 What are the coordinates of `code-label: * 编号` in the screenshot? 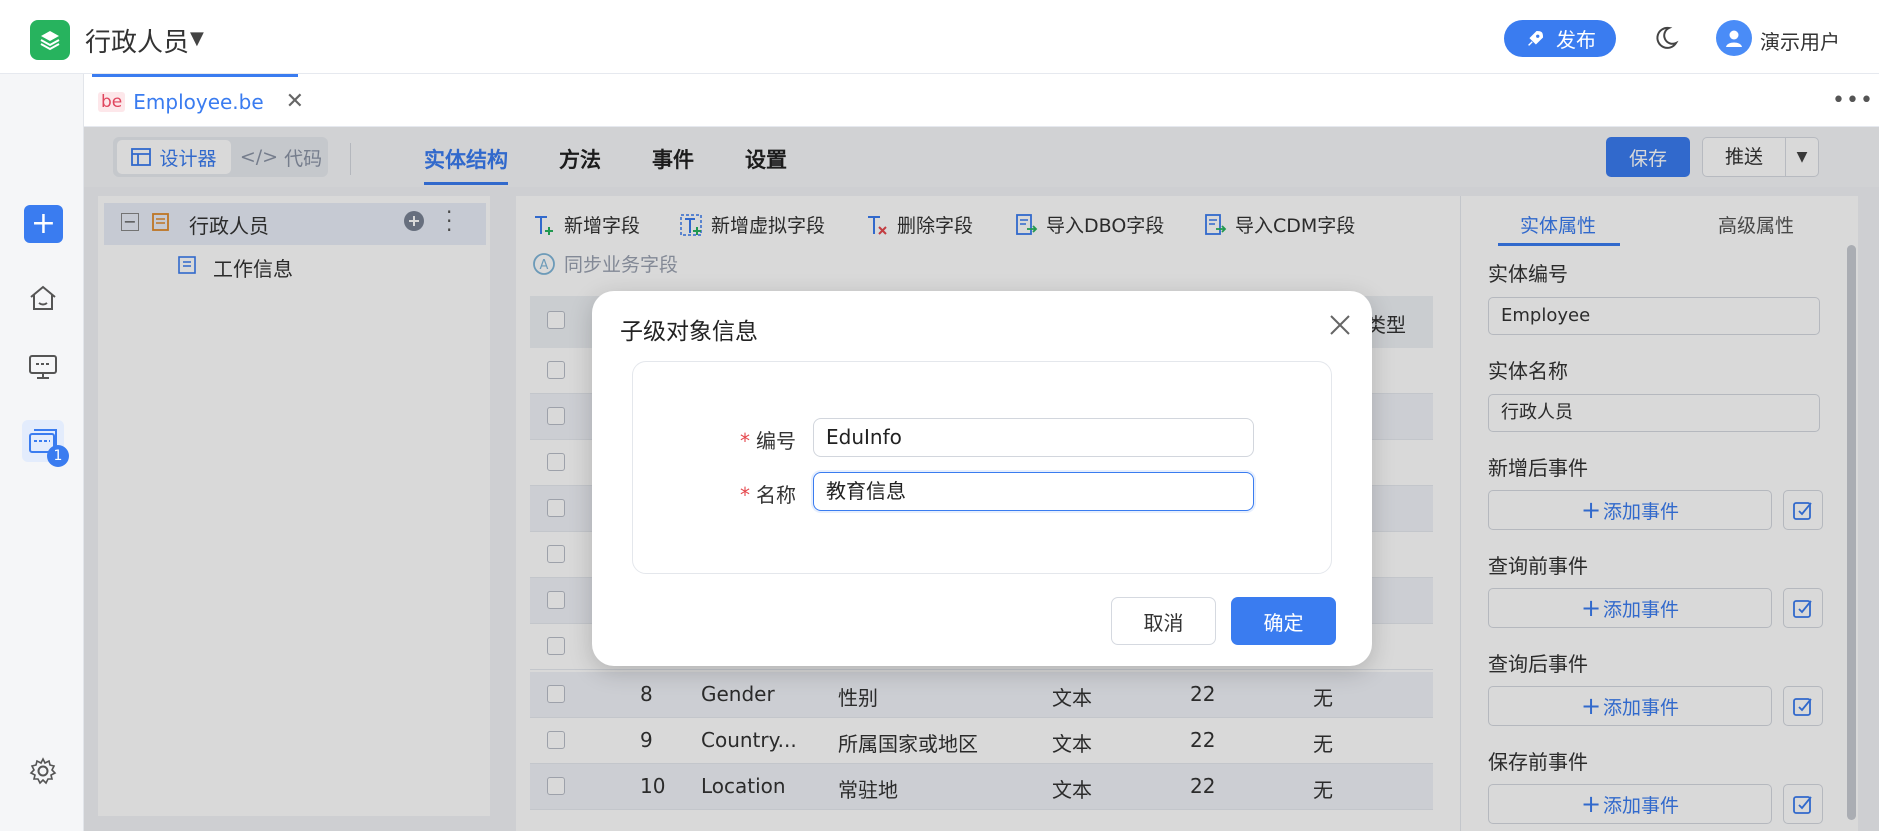 It's located at (768, 441).